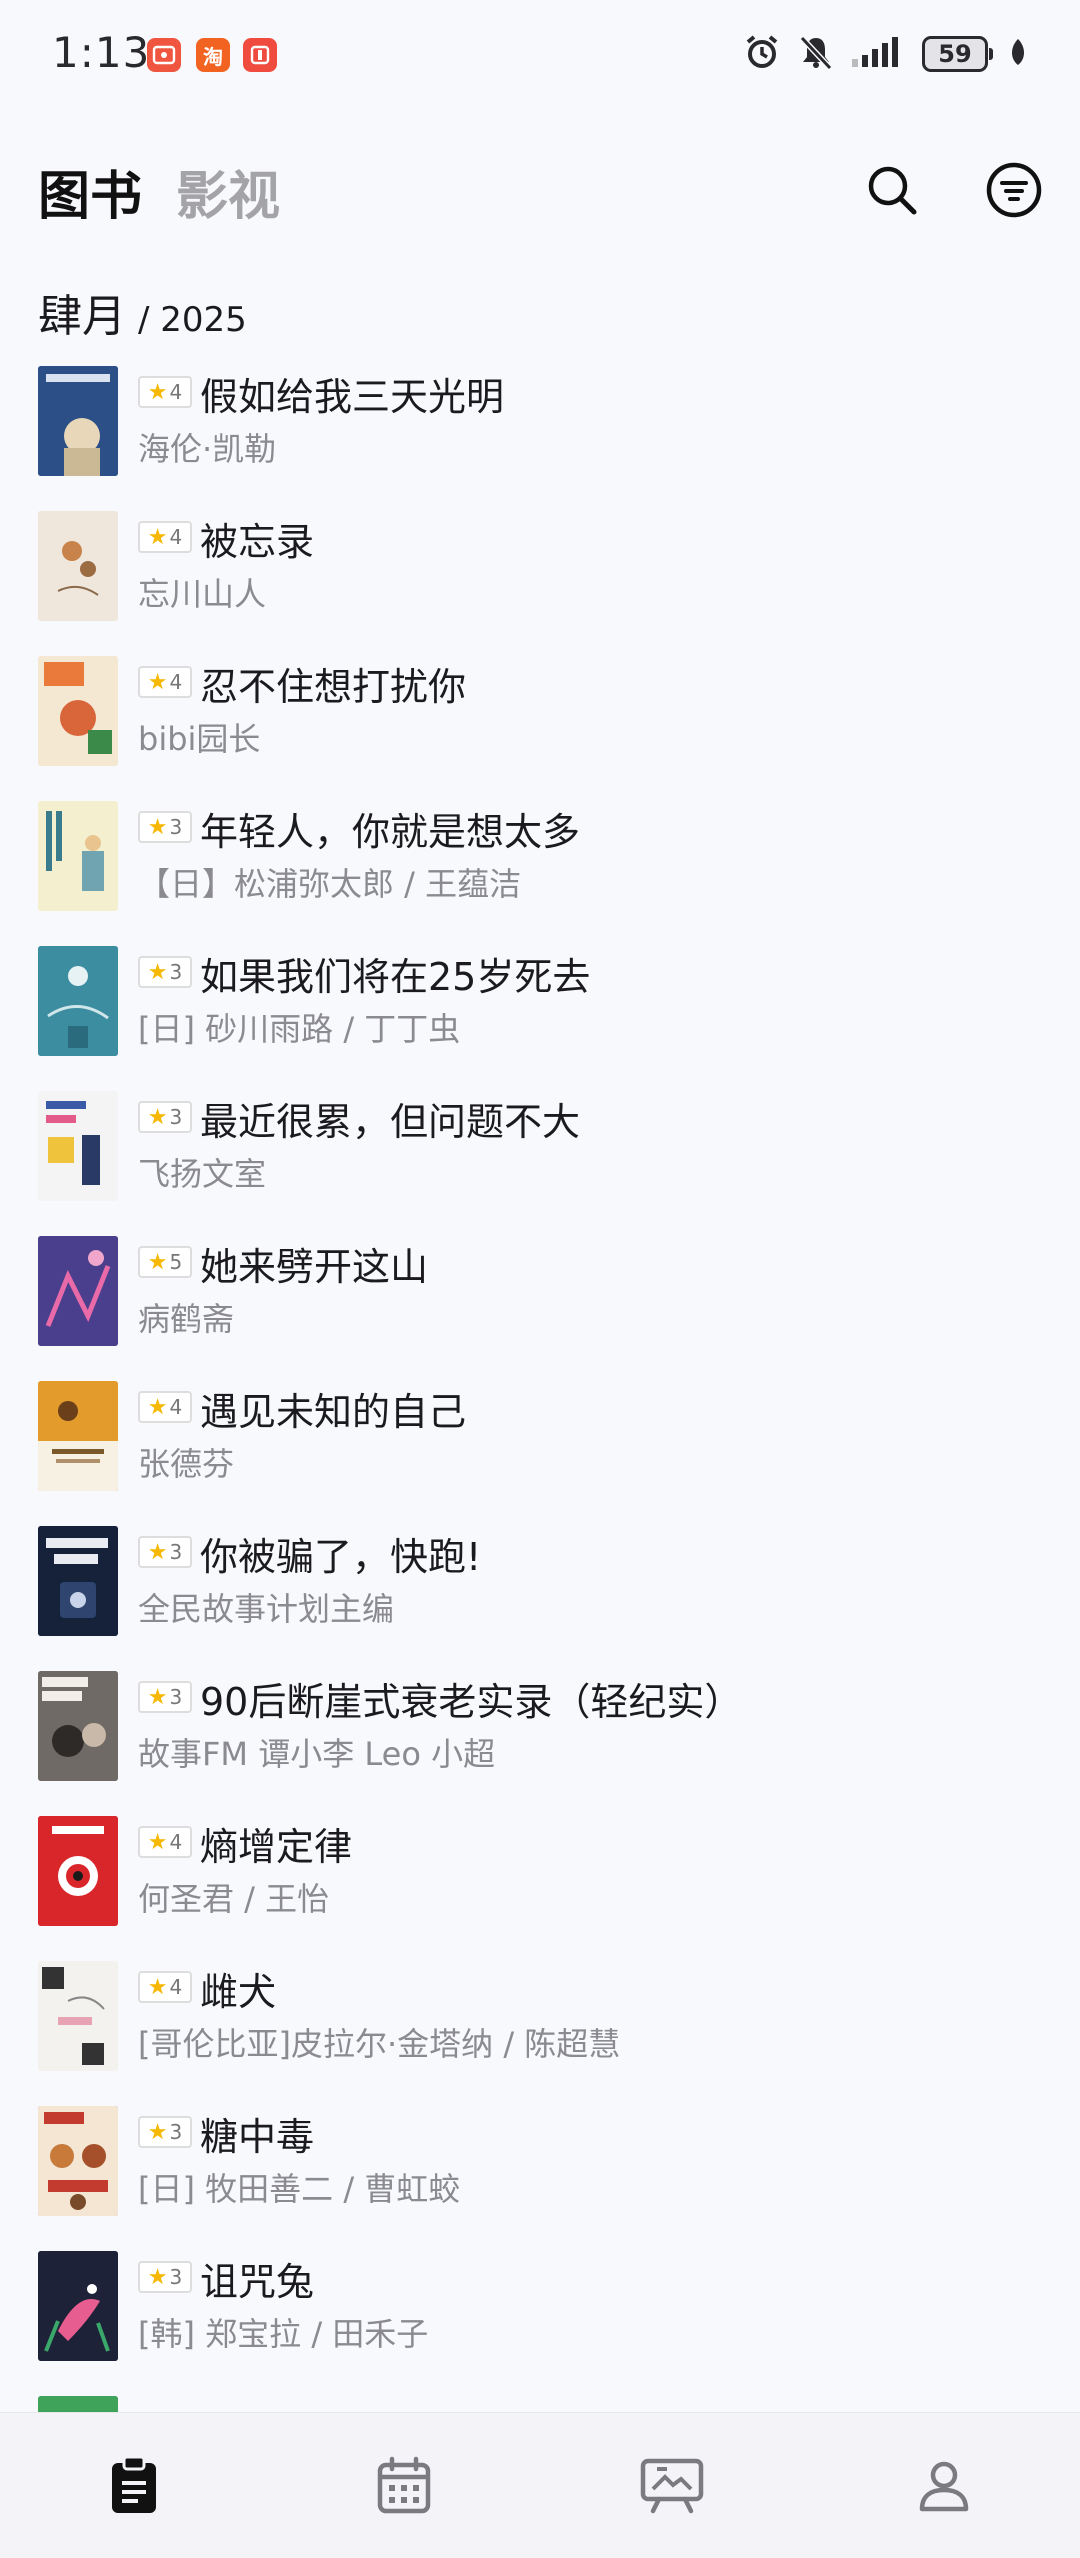 The width and height of the screenshot is (1080, 2558). What do you see at coordinates (879, 54) in the screenshot?
I see `signal-icon` at bounding box center [879, 54].